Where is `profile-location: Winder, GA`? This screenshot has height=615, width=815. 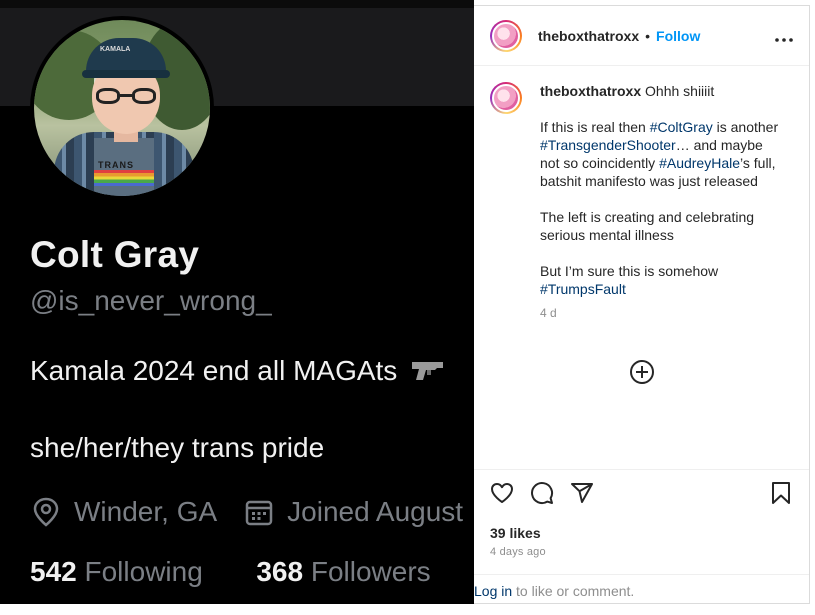 profile-location: Winder, GA is located at coordinates (146, 511).